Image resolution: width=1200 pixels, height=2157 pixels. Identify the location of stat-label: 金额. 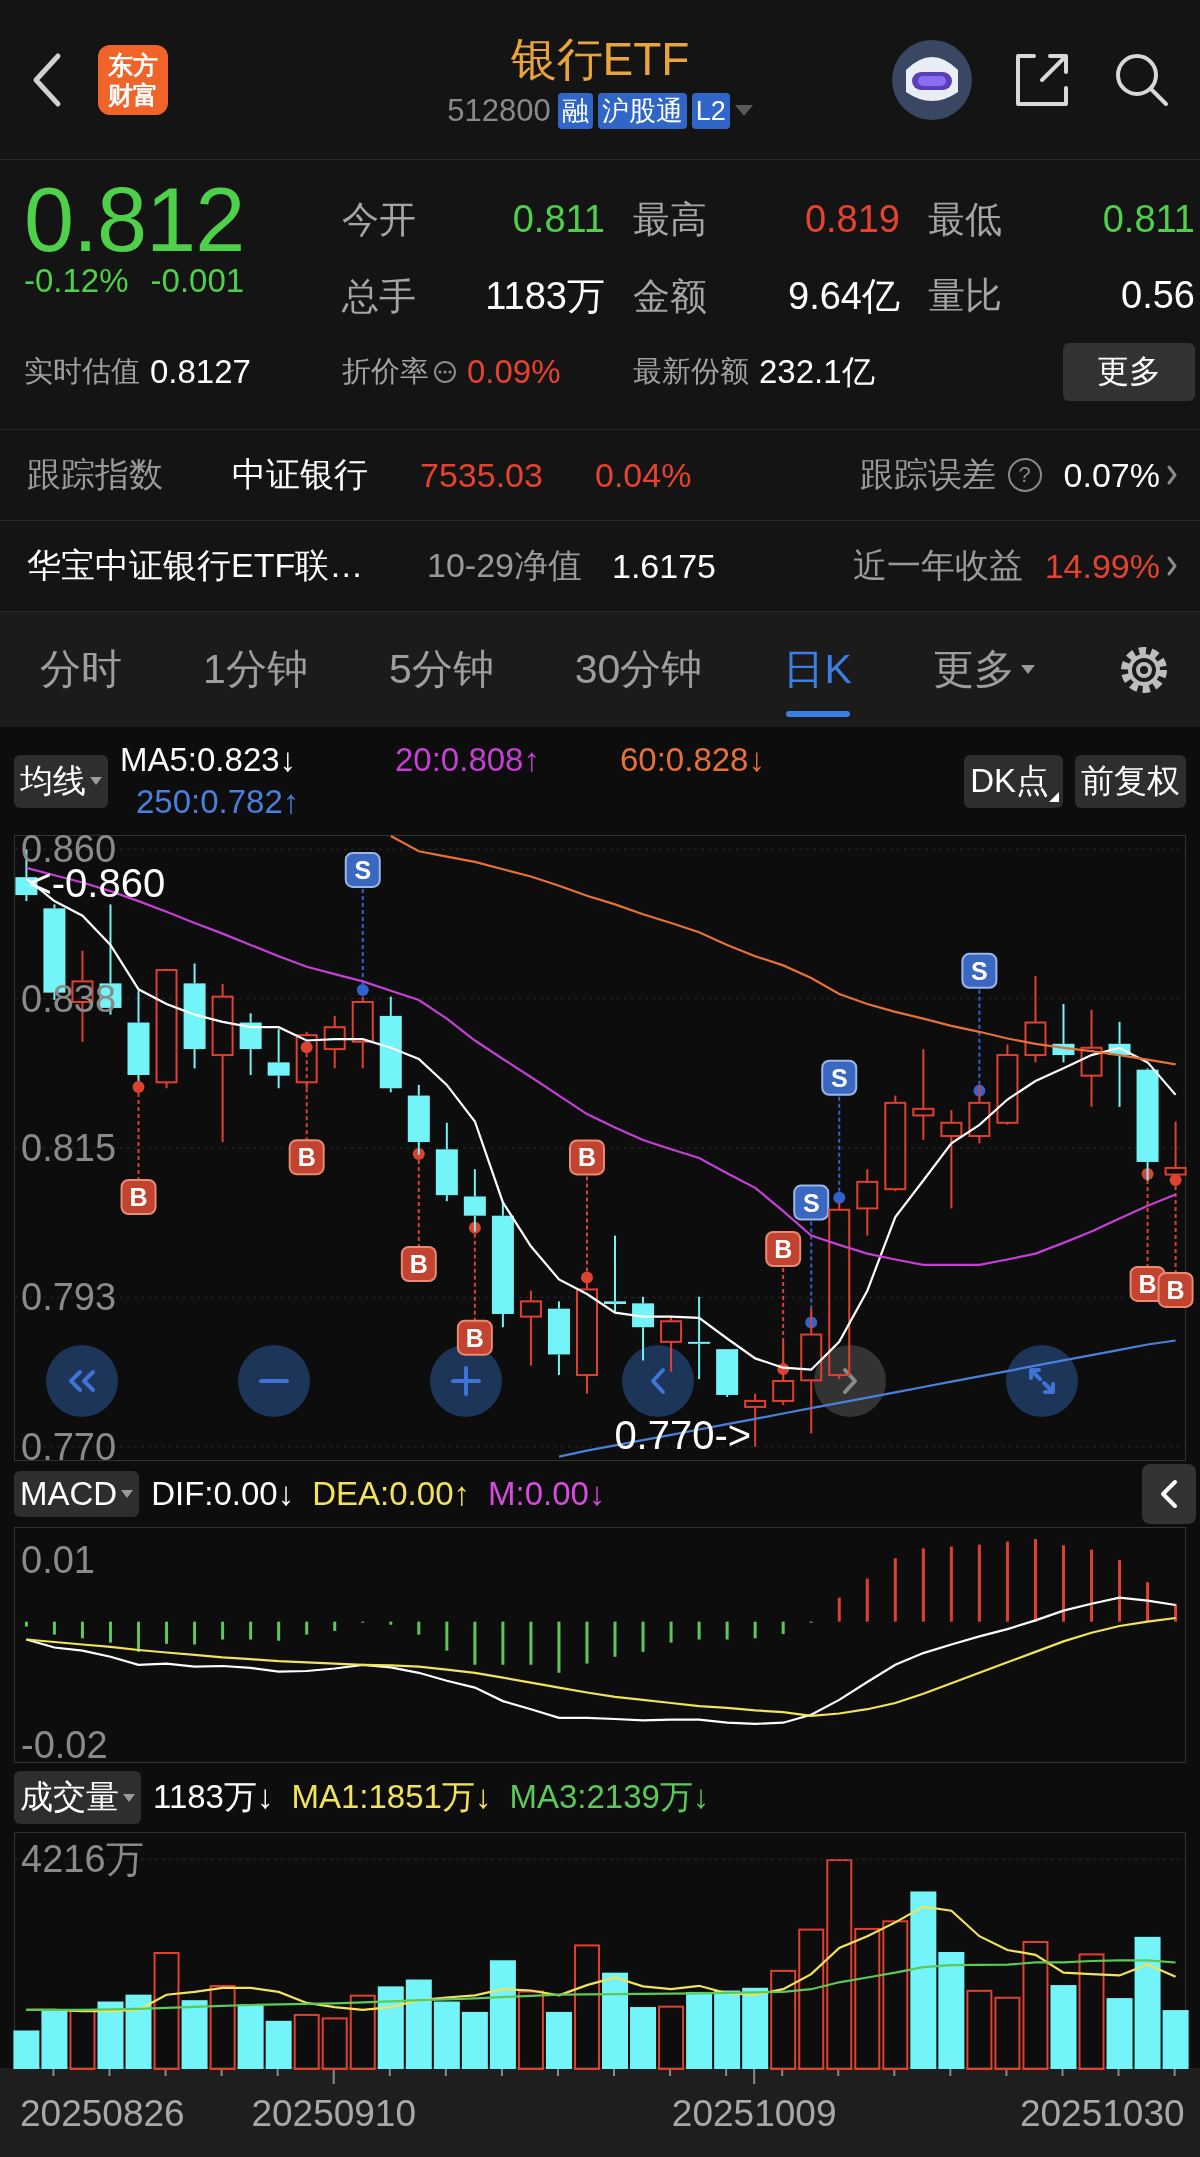
(670, 296).